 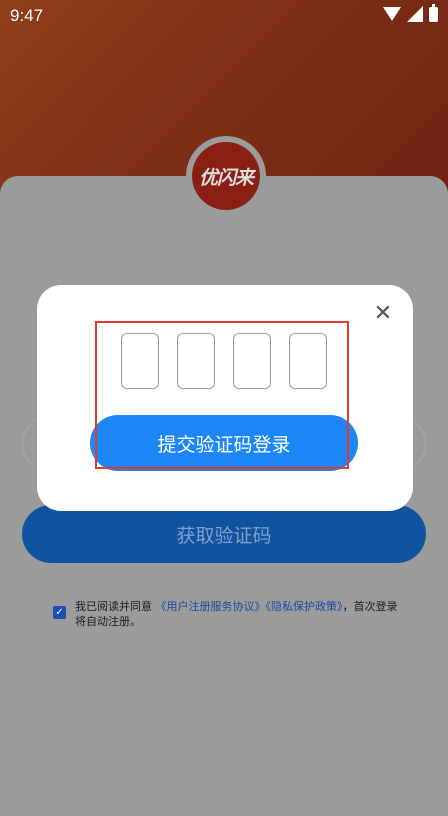 I want to click on signal-icon, so click(x=415, y=14).